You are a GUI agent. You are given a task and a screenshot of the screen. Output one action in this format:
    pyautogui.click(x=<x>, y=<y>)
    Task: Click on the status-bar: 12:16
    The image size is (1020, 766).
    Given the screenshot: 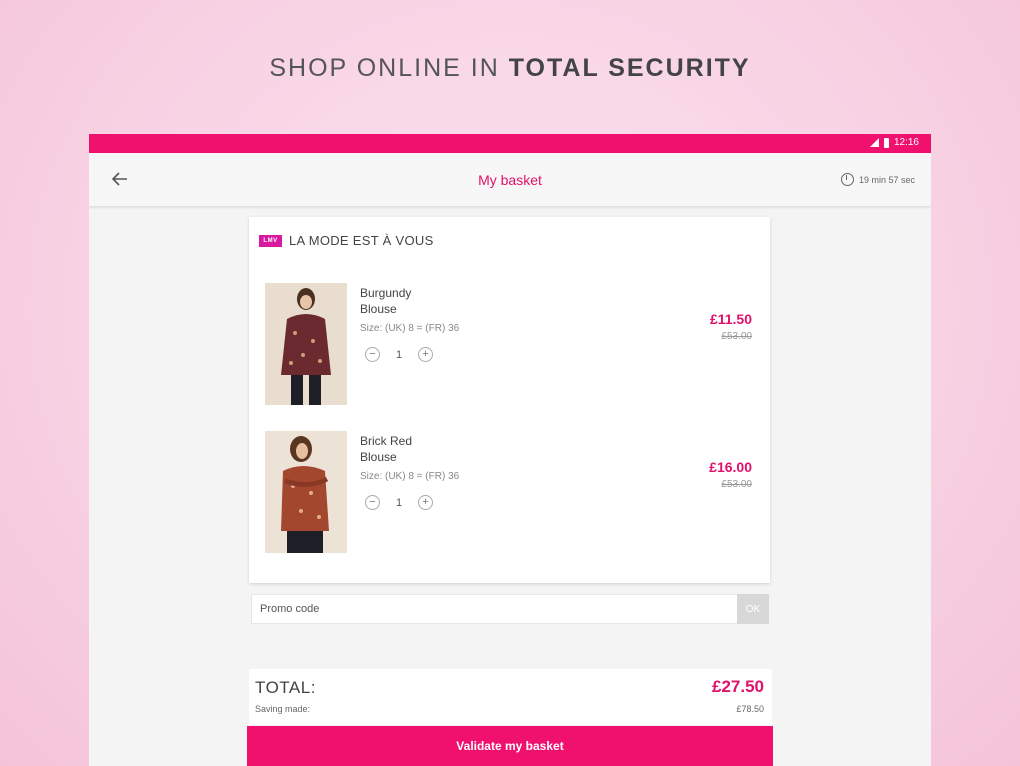 What is the action you would take?
    pyautogui.click(x=510, y=143)
    